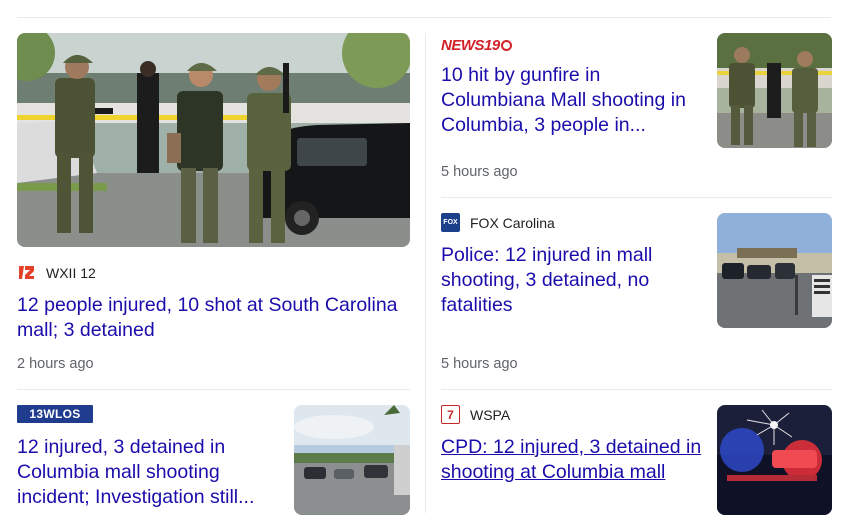  What do you see at coordinates (512, 222) in the screenshot?
I see `fox-source-name: FOX Carolina` at bounding box center [512, 222].